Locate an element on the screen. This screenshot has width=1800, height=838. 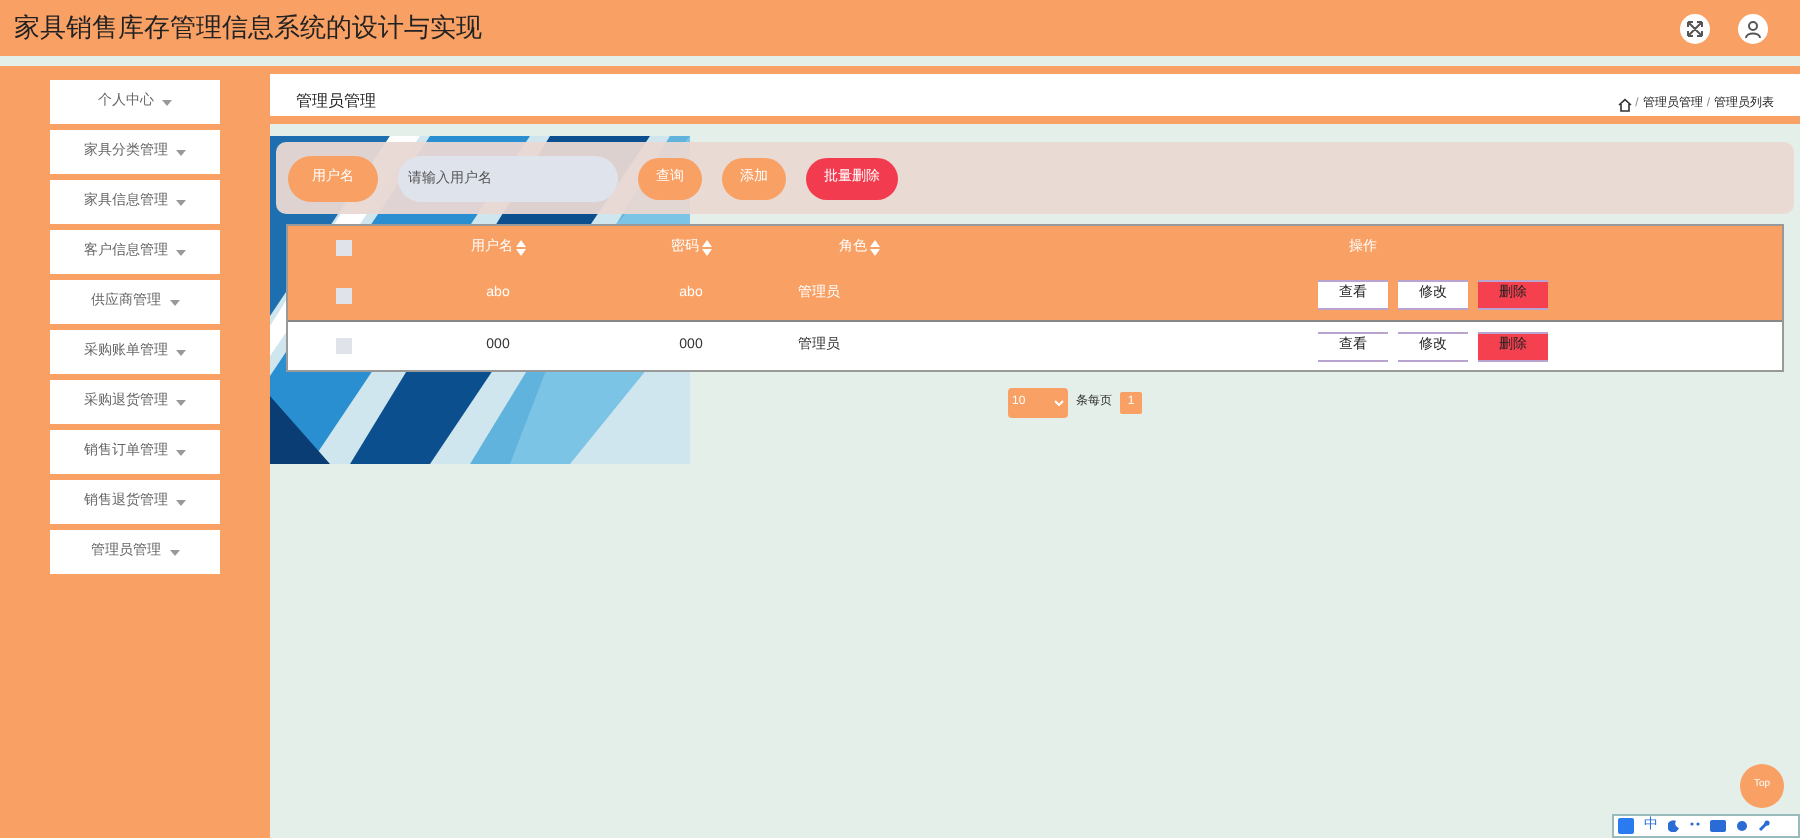
select-all-checkbox is located at coordinates (344, 248).